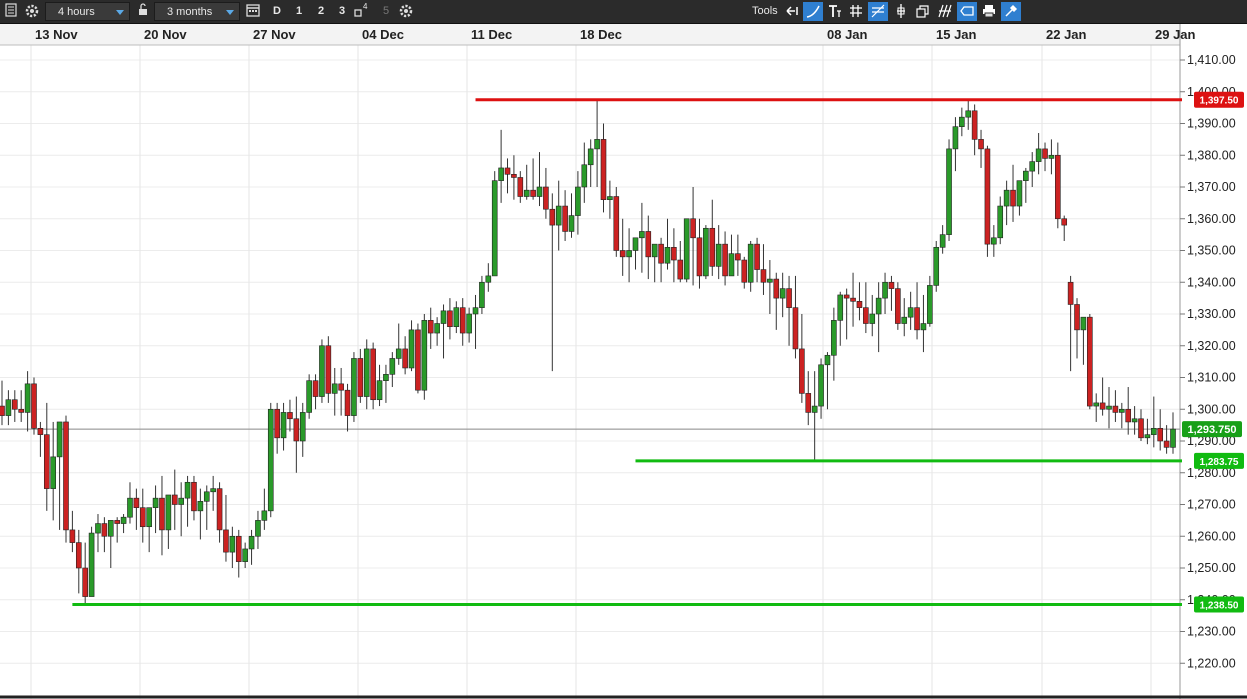 This screenshot has height=699, width=1247. What do you see at coordinates (56, 34) in the screenshot?
I see `x-tick-label: 13 Nov` at bounding box center [56, 34].